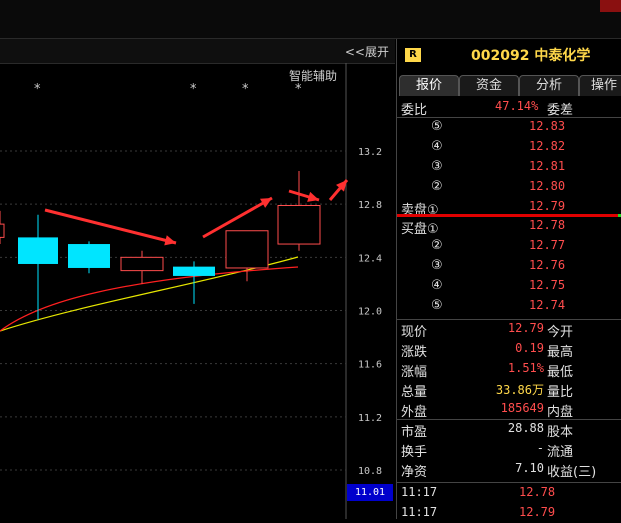 The height and width of the screenshot is (523, 621). I want to click on annotation-arrow, so click(110, 226).